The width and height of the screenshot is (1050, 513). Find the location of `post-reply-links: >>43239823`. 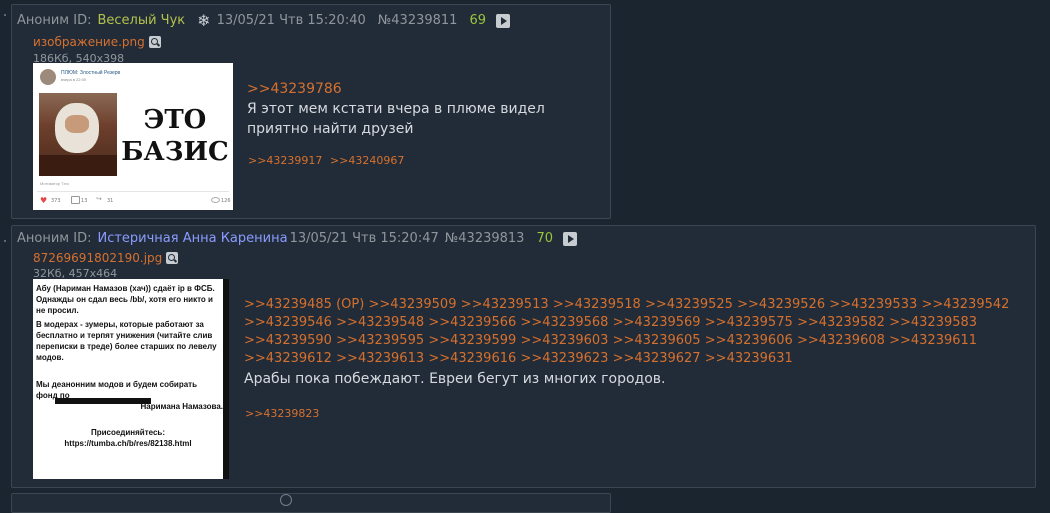

post-reply-links: >>43239823 is located at coordinates (284, 413).